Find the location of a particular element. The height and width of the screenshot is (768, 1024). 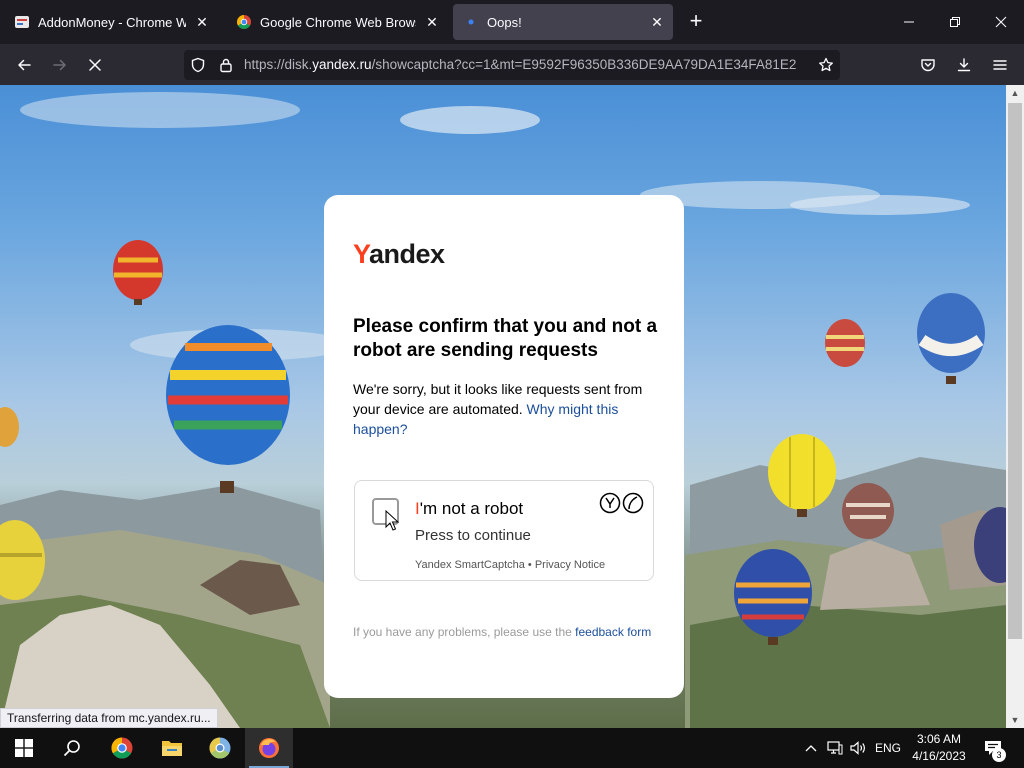

stop-loading-button is located at coordinates (95, 65).